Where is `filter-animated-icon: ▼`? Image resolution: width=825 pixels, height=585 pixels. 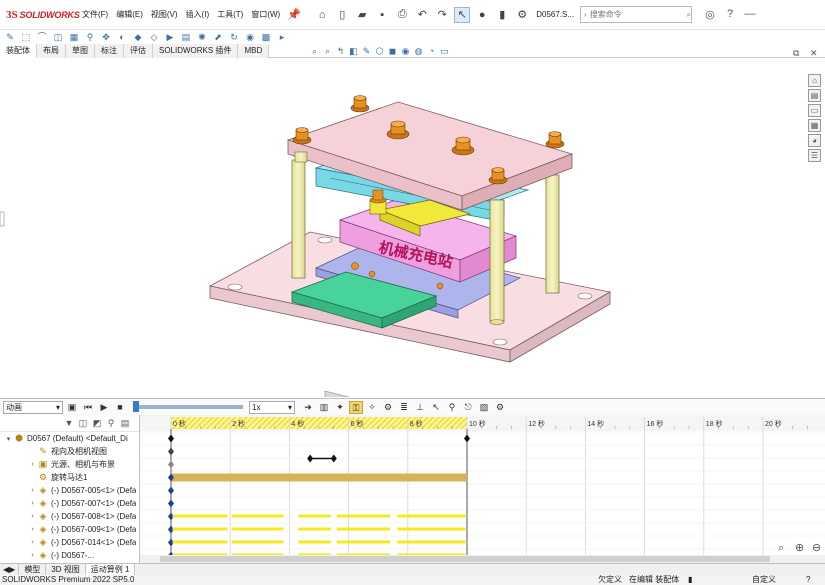 filter-animated-icon: ▼ is located at coordinates (69, 423).